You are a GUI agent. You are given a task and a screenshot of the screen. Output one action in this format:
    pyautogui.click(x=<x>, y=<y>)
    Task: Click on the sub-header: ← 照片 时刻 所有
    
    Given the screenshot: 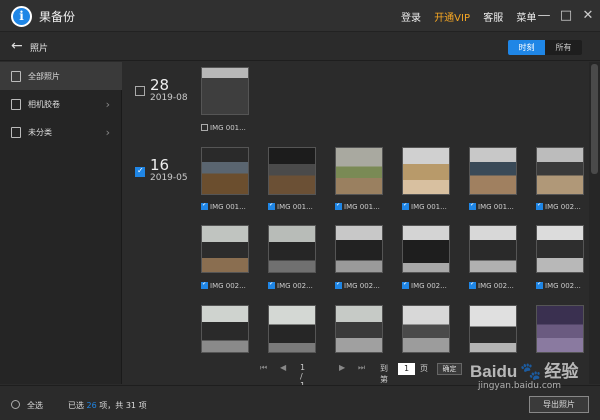 What is the action you would take?
    pyautogui.click(x=300, y=47)
    